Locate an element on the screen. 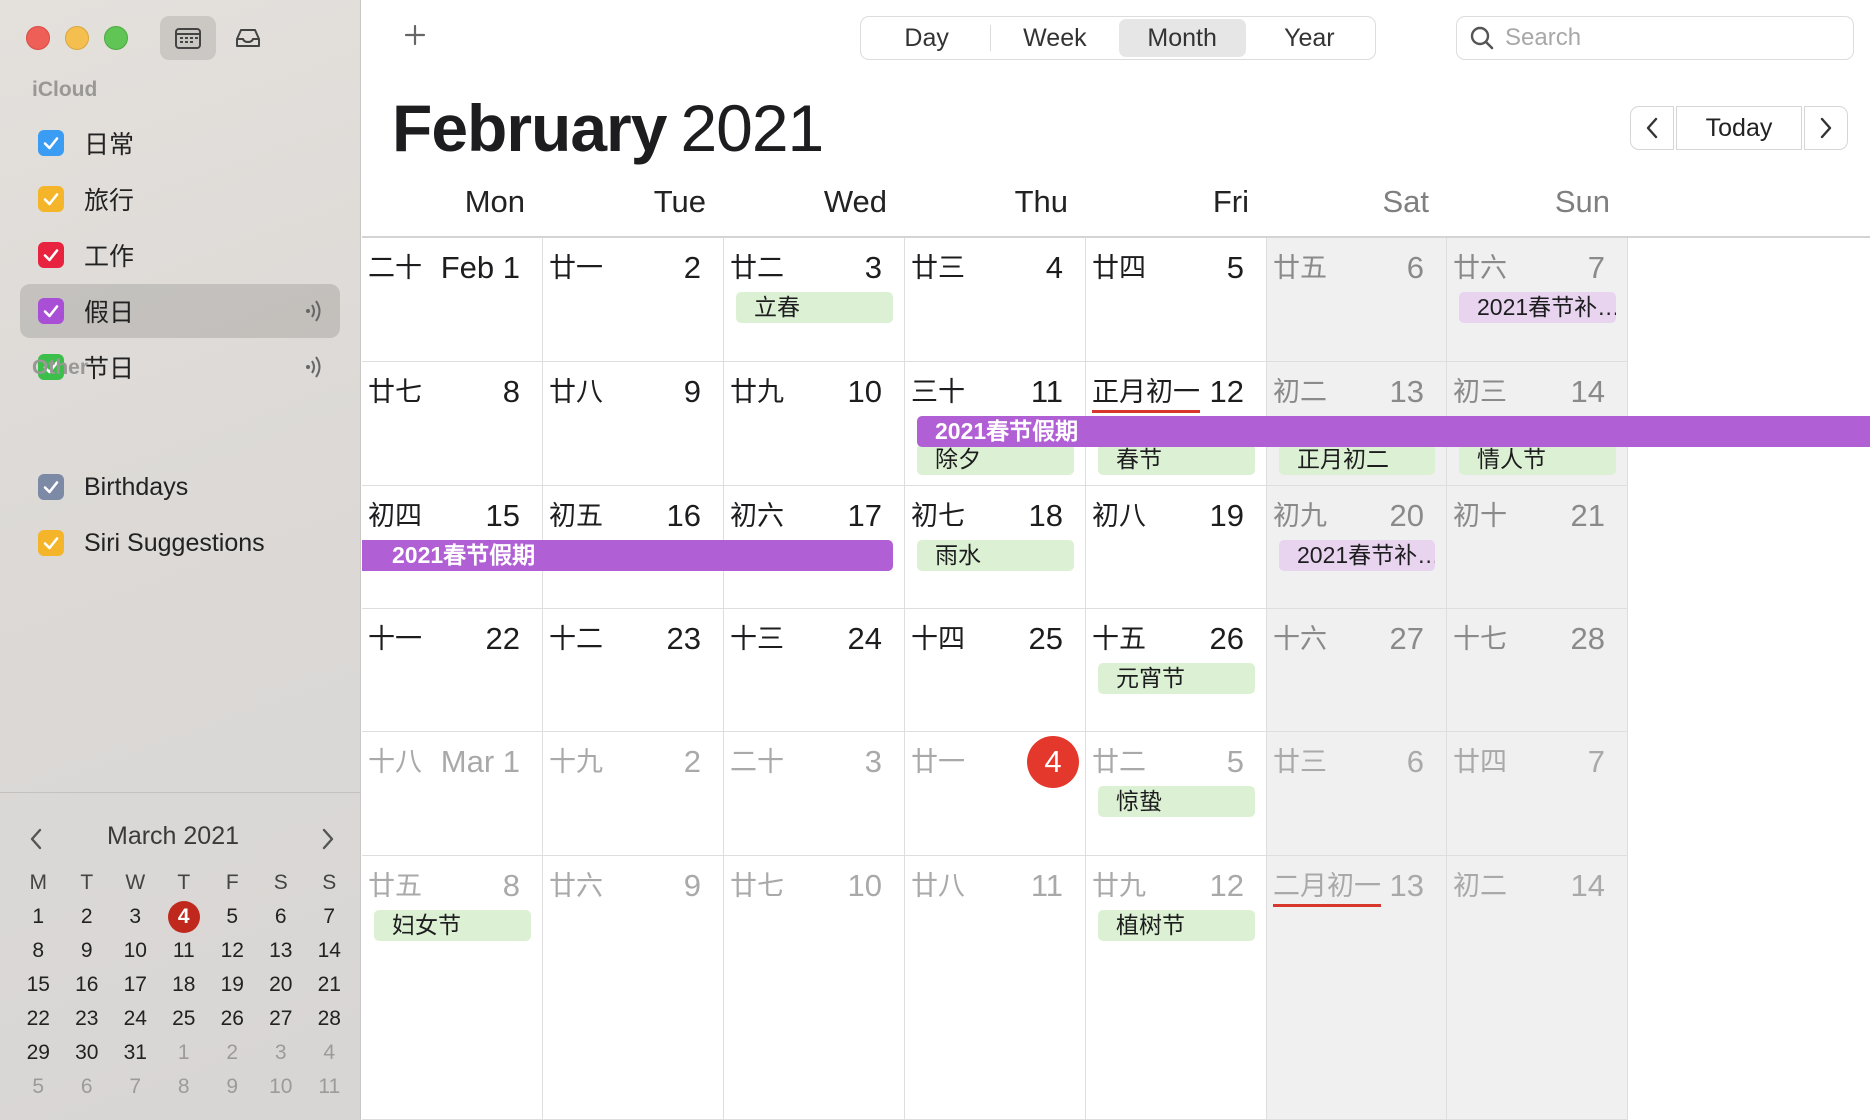 Image resolution: width=1870 pixels, height=1120 pixels. day-cell: 廿二 5 惊蛰 is located at coordinates (1176, 794).